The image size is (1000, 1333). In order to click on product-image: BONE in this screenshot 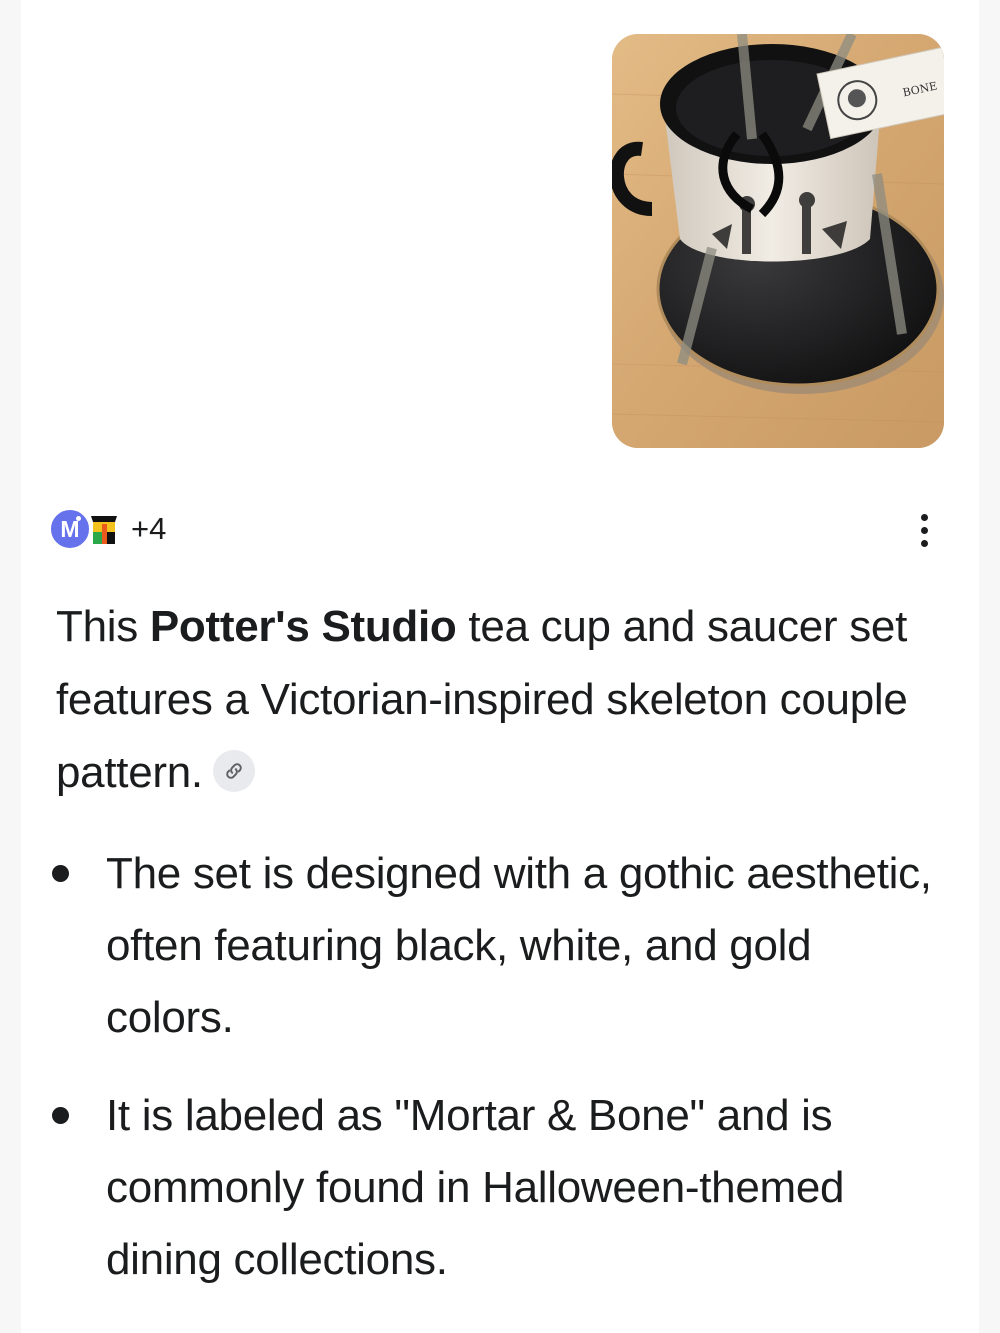, I will do `click(778, 241)`.